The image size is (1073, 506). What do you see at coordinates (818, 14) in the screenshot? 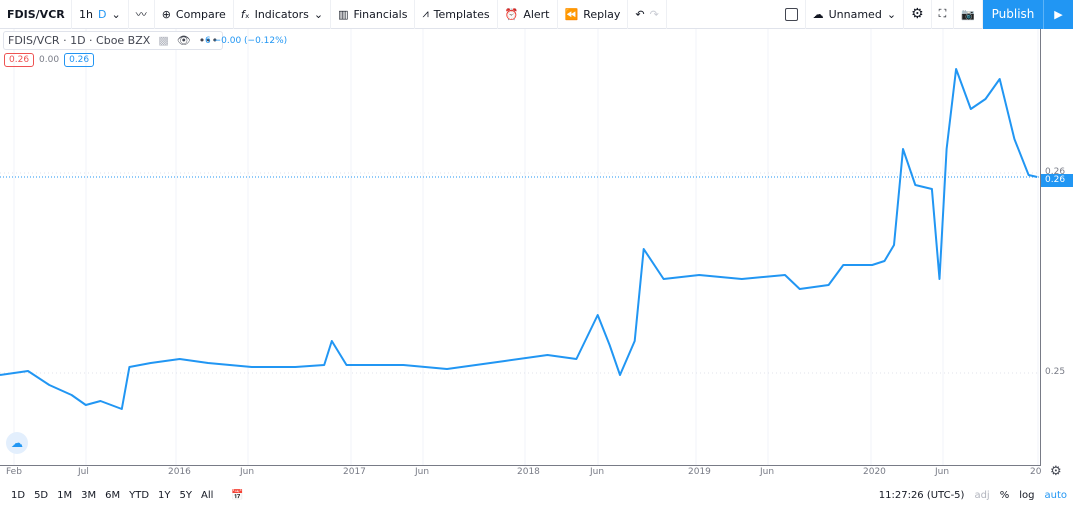
I see `cloud-icon: ☁` at bounding box center [818, 14].